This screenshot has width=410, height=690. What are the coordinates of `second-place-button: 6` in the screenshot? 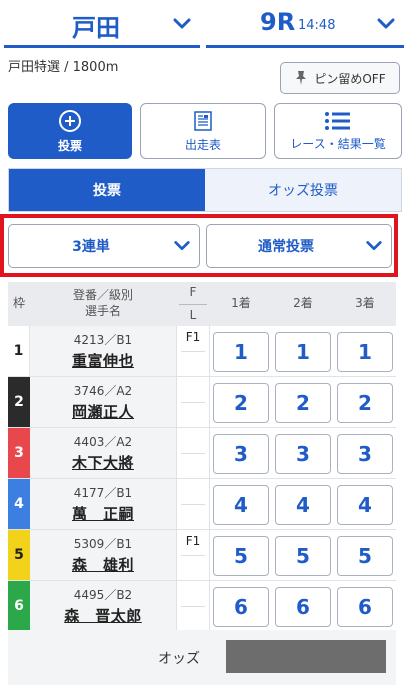 It's located at (303, 607).